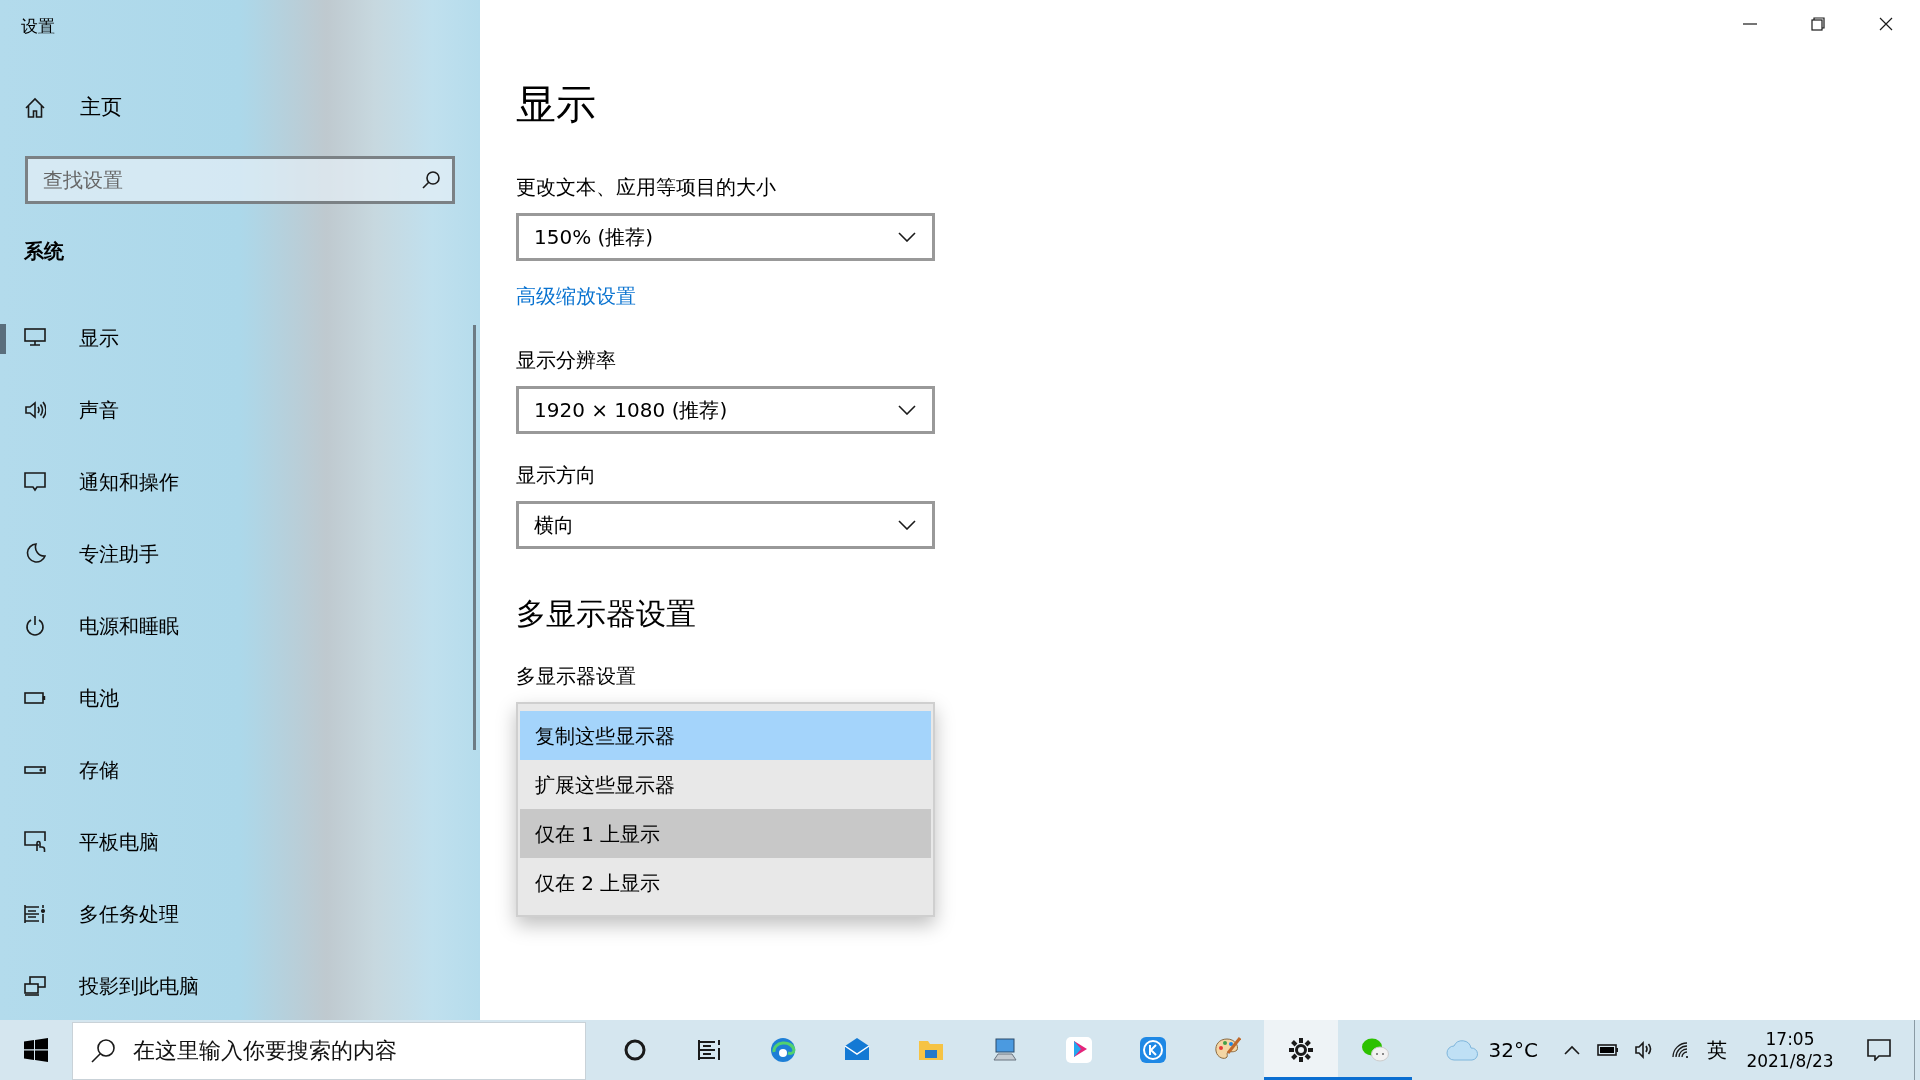 Image resolution: width=1920 pixels, height=1080 pixels. What do you see at coordinates (646, 187) in the screenshot?
I see `field-label: 更改文本、应用等项目的大小` at bounding box center [646, 187].